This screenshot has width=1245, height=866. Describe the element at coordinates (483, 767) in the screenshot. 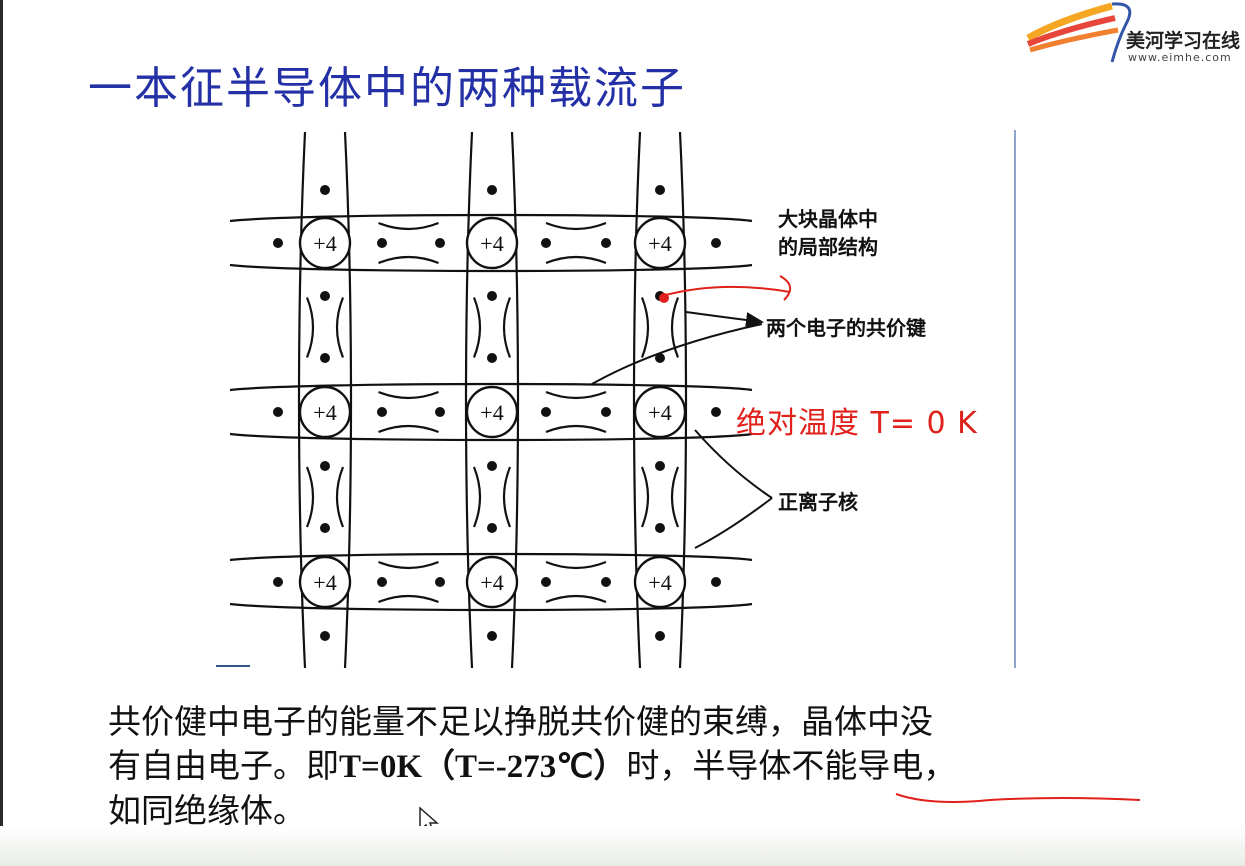

I see `body-temperature-value: T=0K（T=-273℃）` at that location.